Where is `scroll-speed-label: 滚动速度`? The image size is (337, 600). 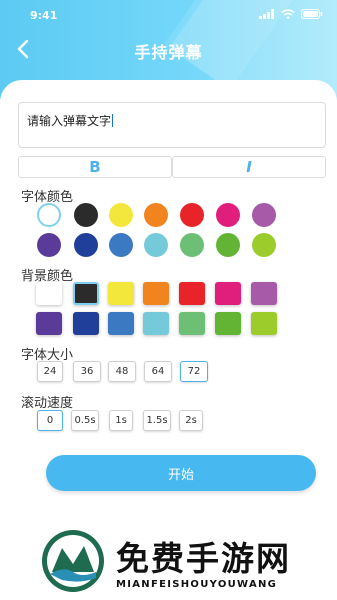 scroll-speed-label: 滚动速度 is located at coordinates (47, 403).